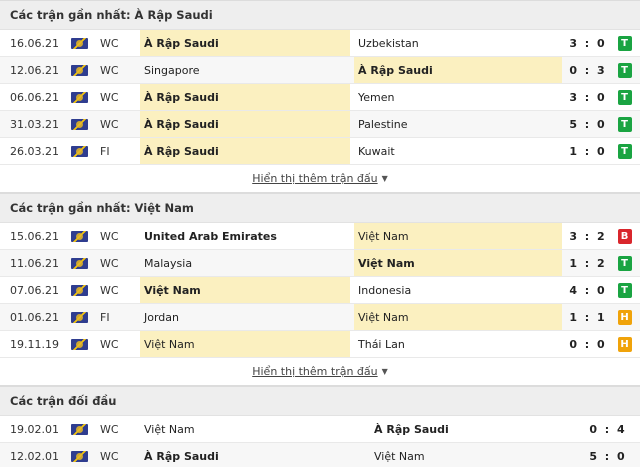  I want to click on table-row: 01.06.21 FI Jordan Việt Nam 1 : 1 H, so click(320, 317).